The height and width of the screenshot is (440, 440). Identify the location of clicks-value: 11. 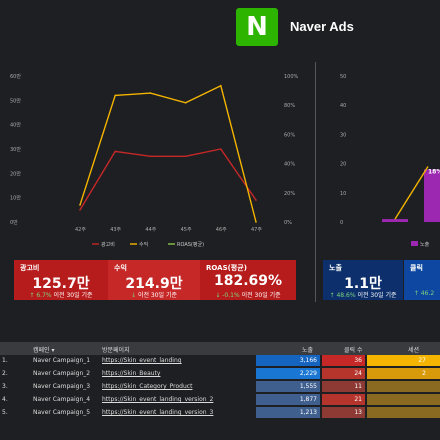
(358, 386).